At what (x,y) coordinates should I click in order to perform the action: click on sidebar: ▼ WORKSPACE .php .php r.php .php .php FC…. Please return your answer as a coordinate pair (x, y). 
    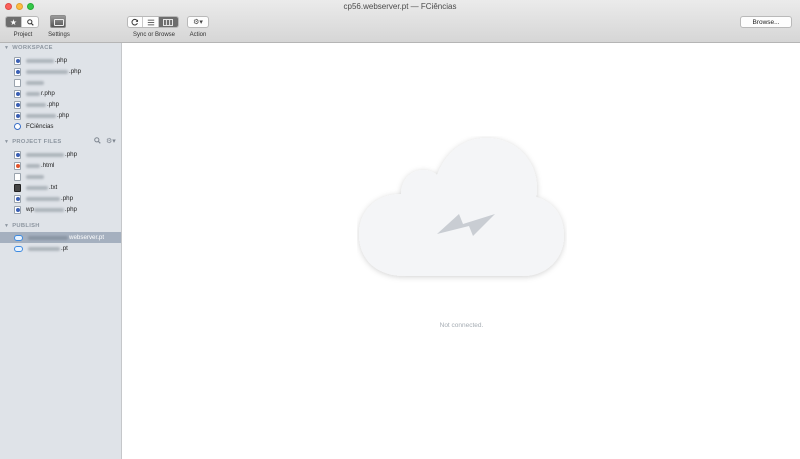
    Looking at the image, I should click on (61, 251).